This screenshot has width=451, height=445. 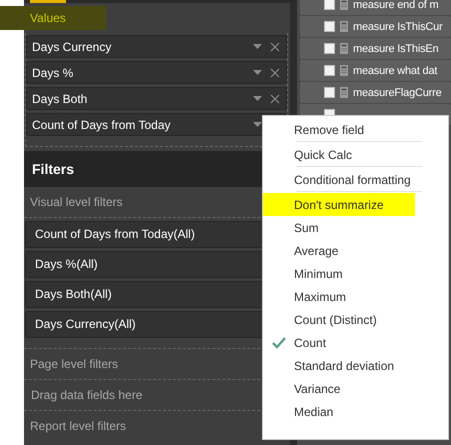 I want to click on active-tab-indicator, so click(x=48, y=1).